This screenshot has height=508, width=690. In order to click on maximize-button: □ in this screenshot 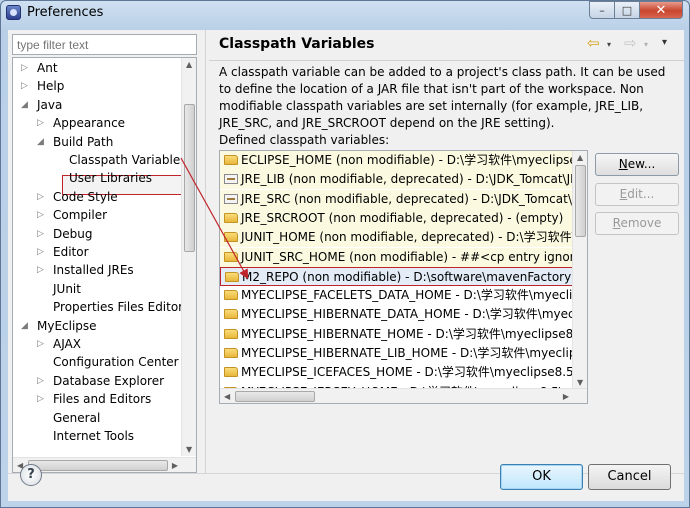, I will do `click(627, 10)`.